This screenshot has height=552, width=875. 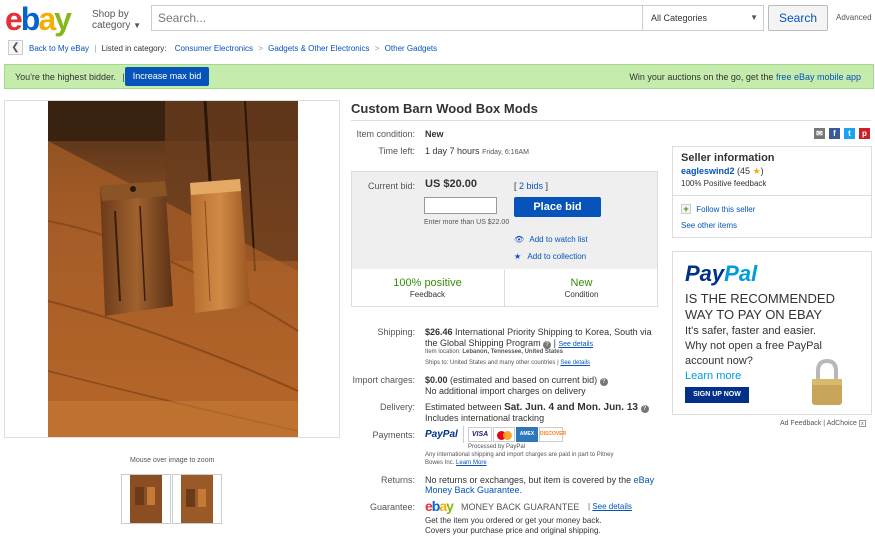 What do you see at coordinates (818, 77) in the screenshot?
I see `mobile-app-link: free eBay mobile app` at bounding box center [818, 77].